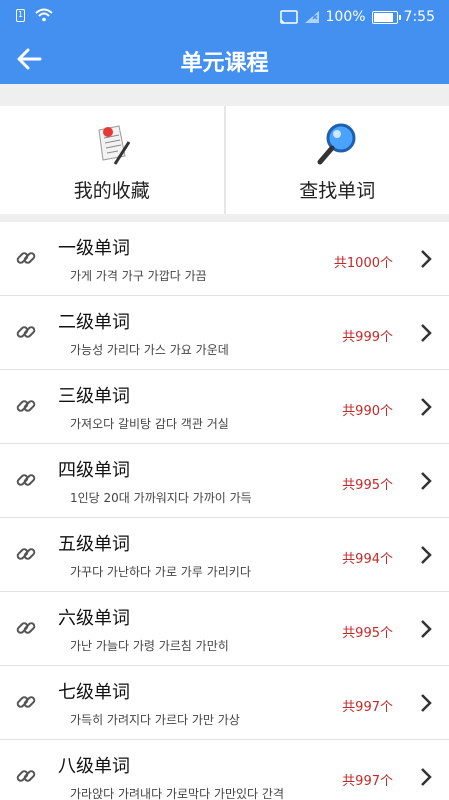 The height and width of the screenshot is (800, 449). Describe the element at coordinates (419, 17) in the screenshot. I see `clock: 7:55` at that location.